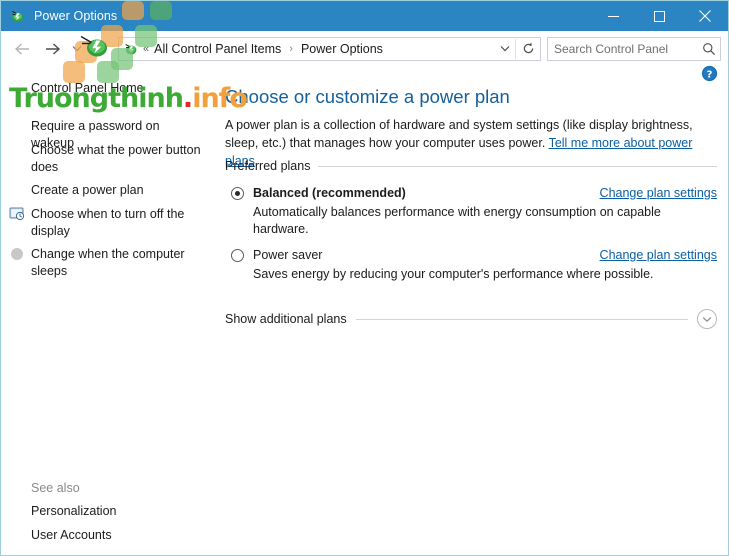 This screenshot has height=556, width=729. I want to click on change-plan-settings-power-saver: Change plan settings, so click(658, 255).